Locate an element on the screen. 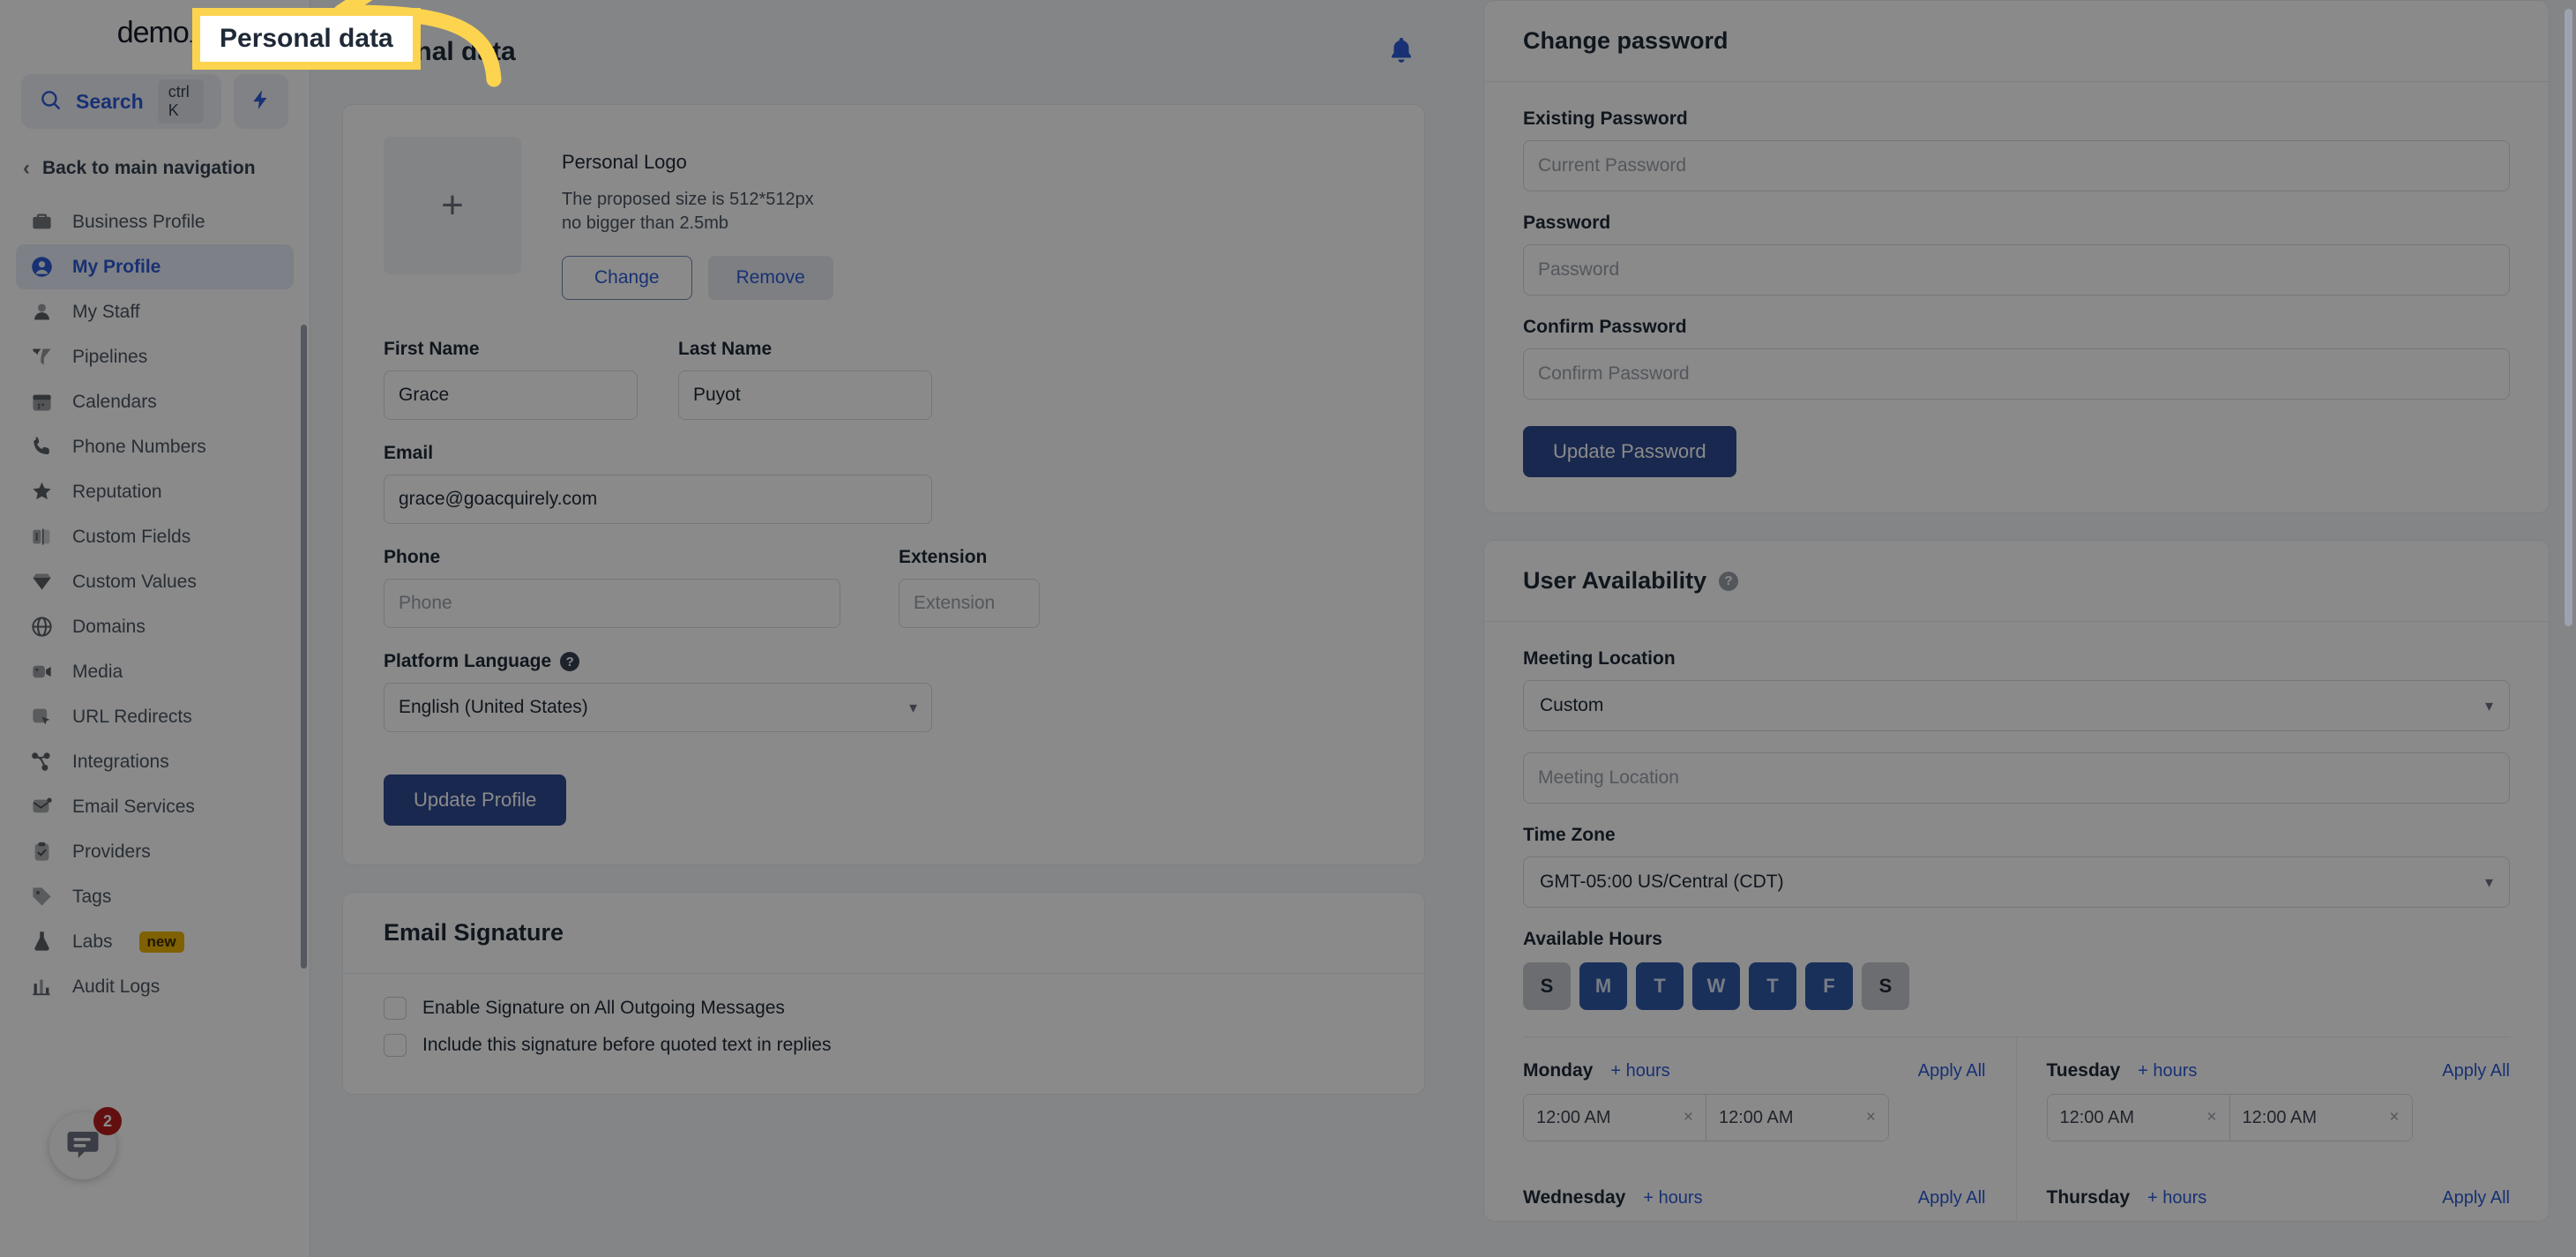  timezone-field: Time Zone GMT-05:00 US/Central (CDT) ▾ is located at coordinates (2016, 866).